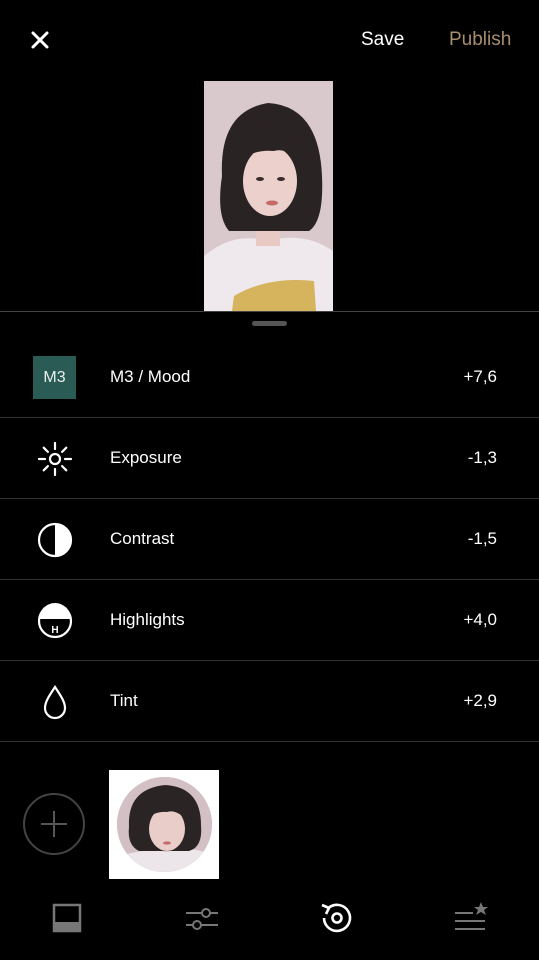 This screenshot has height=960, width=539. What do you see at coordinates (482, 538) in the screenshot?
I see `adjustment-value: -1,5` at bounding box center [482, 538].